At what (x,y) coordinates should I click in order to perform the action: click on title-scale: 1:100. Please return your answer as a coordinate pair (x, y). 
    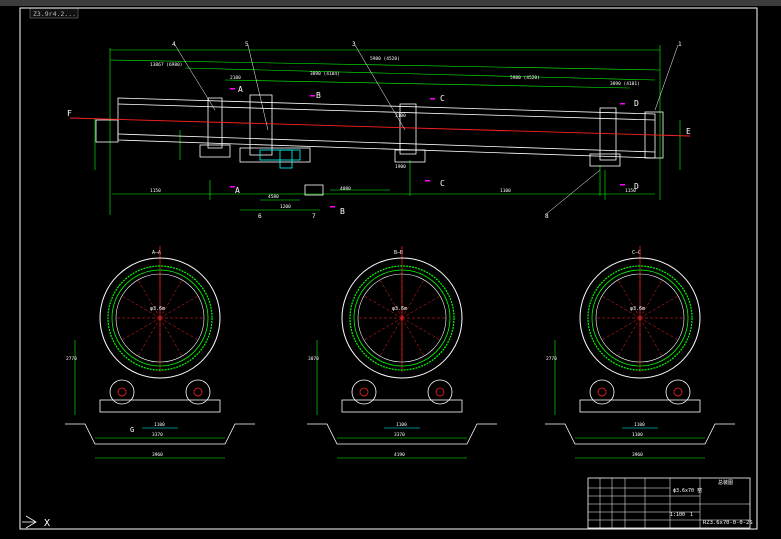
    Looking at the image, I should click on (677, 515).